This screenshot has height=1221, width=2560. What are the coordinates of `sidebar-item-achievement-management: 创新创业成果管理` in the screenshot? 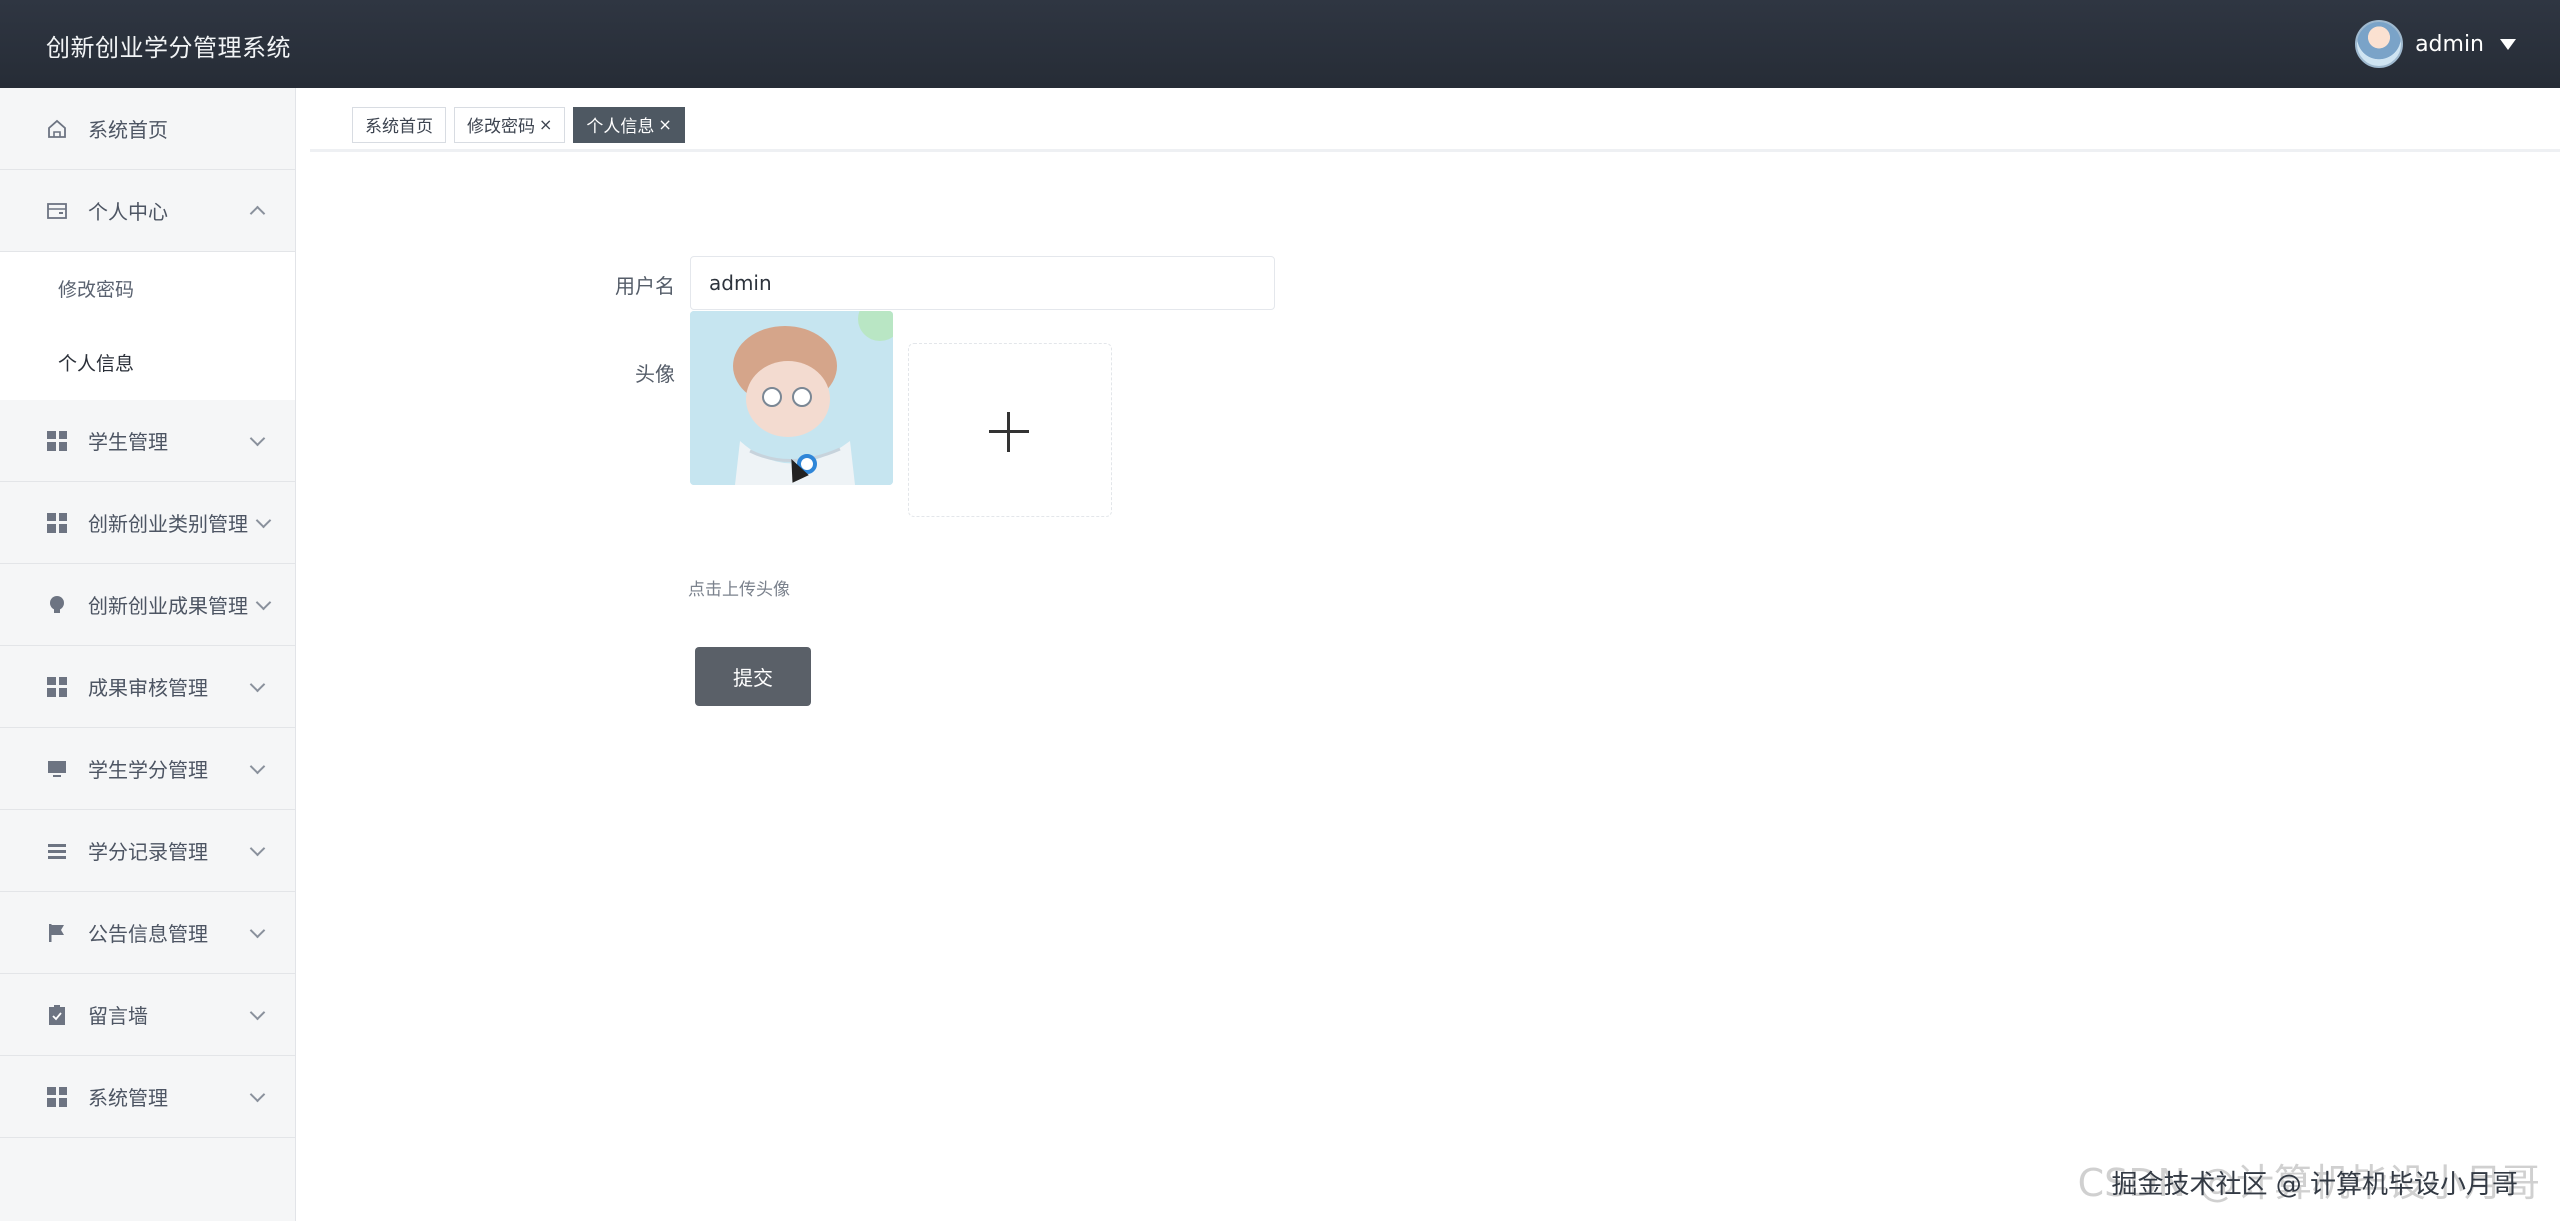 It's located at (147, 605).